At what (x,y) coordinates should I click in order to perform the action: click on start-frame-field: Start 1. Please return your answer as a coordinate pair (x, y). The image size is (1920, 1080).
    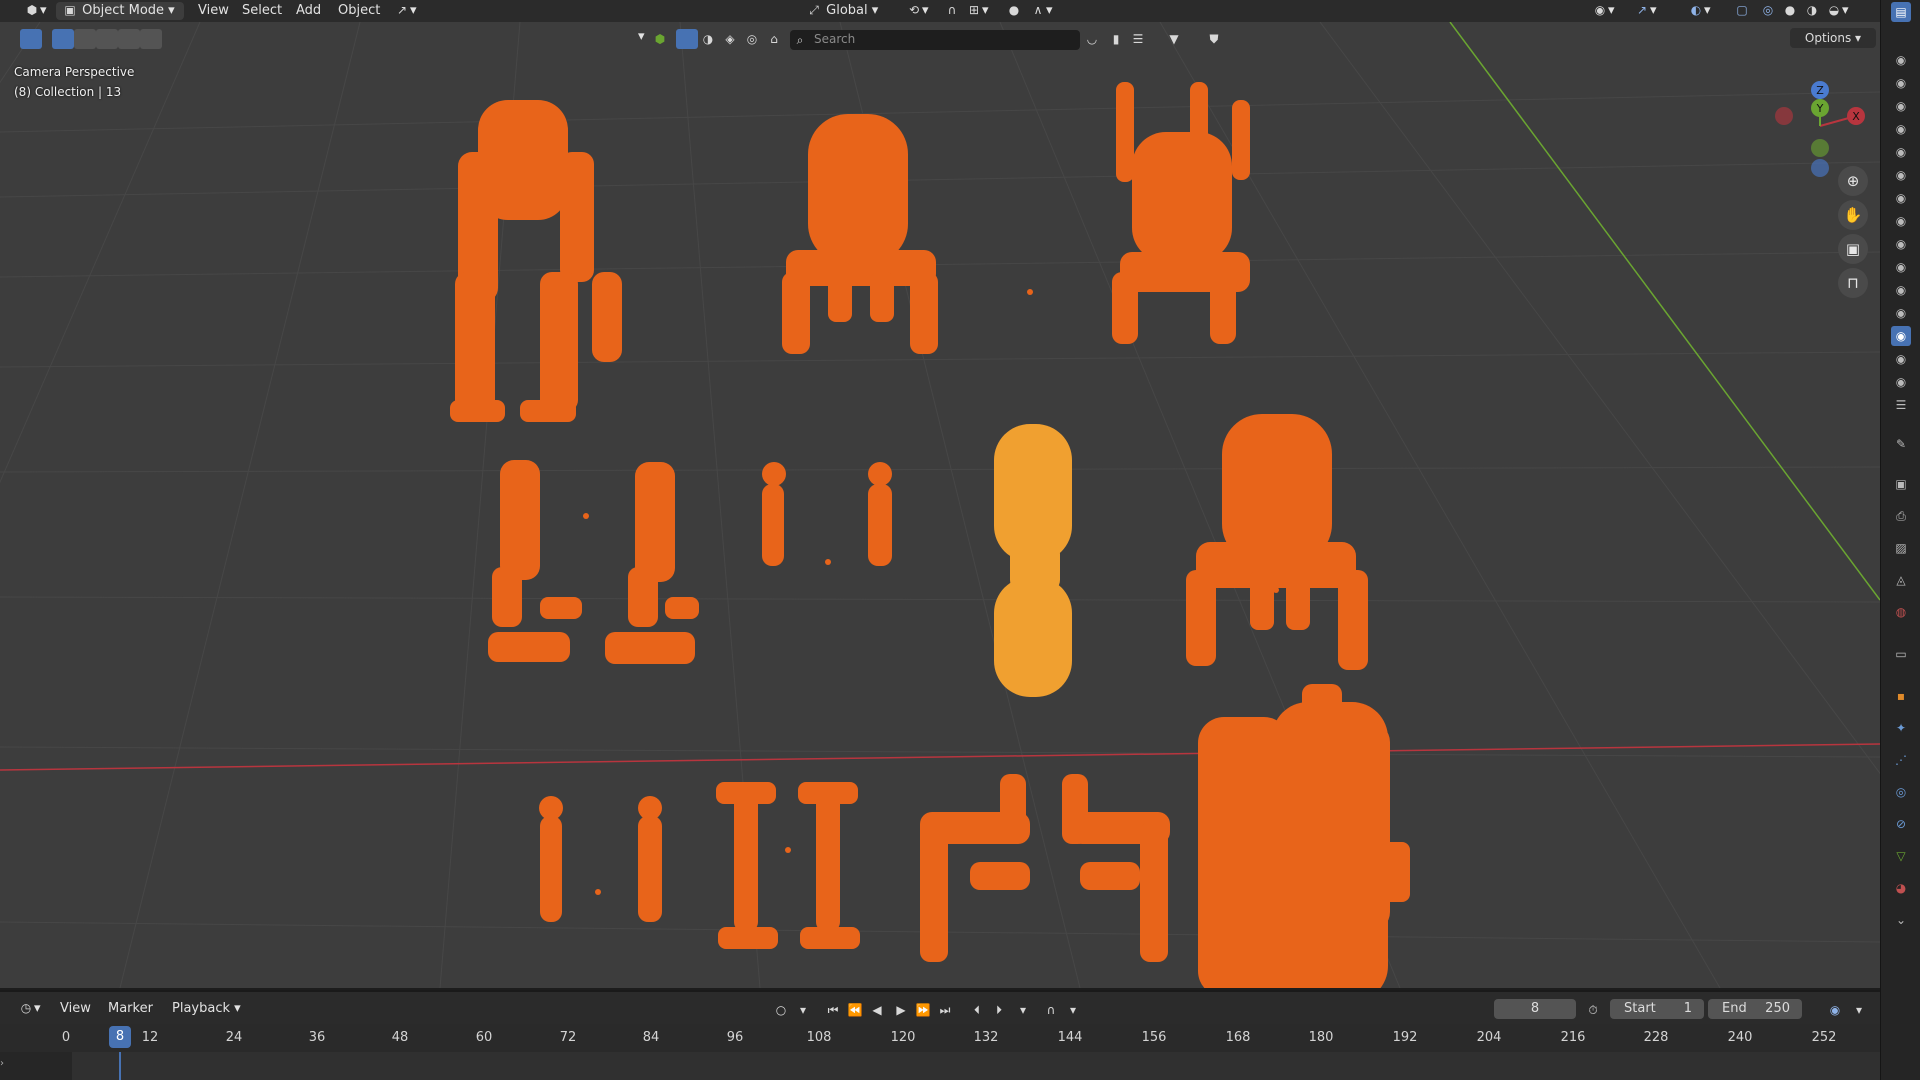
    Looking at the image, I should click on (1657, 1009).